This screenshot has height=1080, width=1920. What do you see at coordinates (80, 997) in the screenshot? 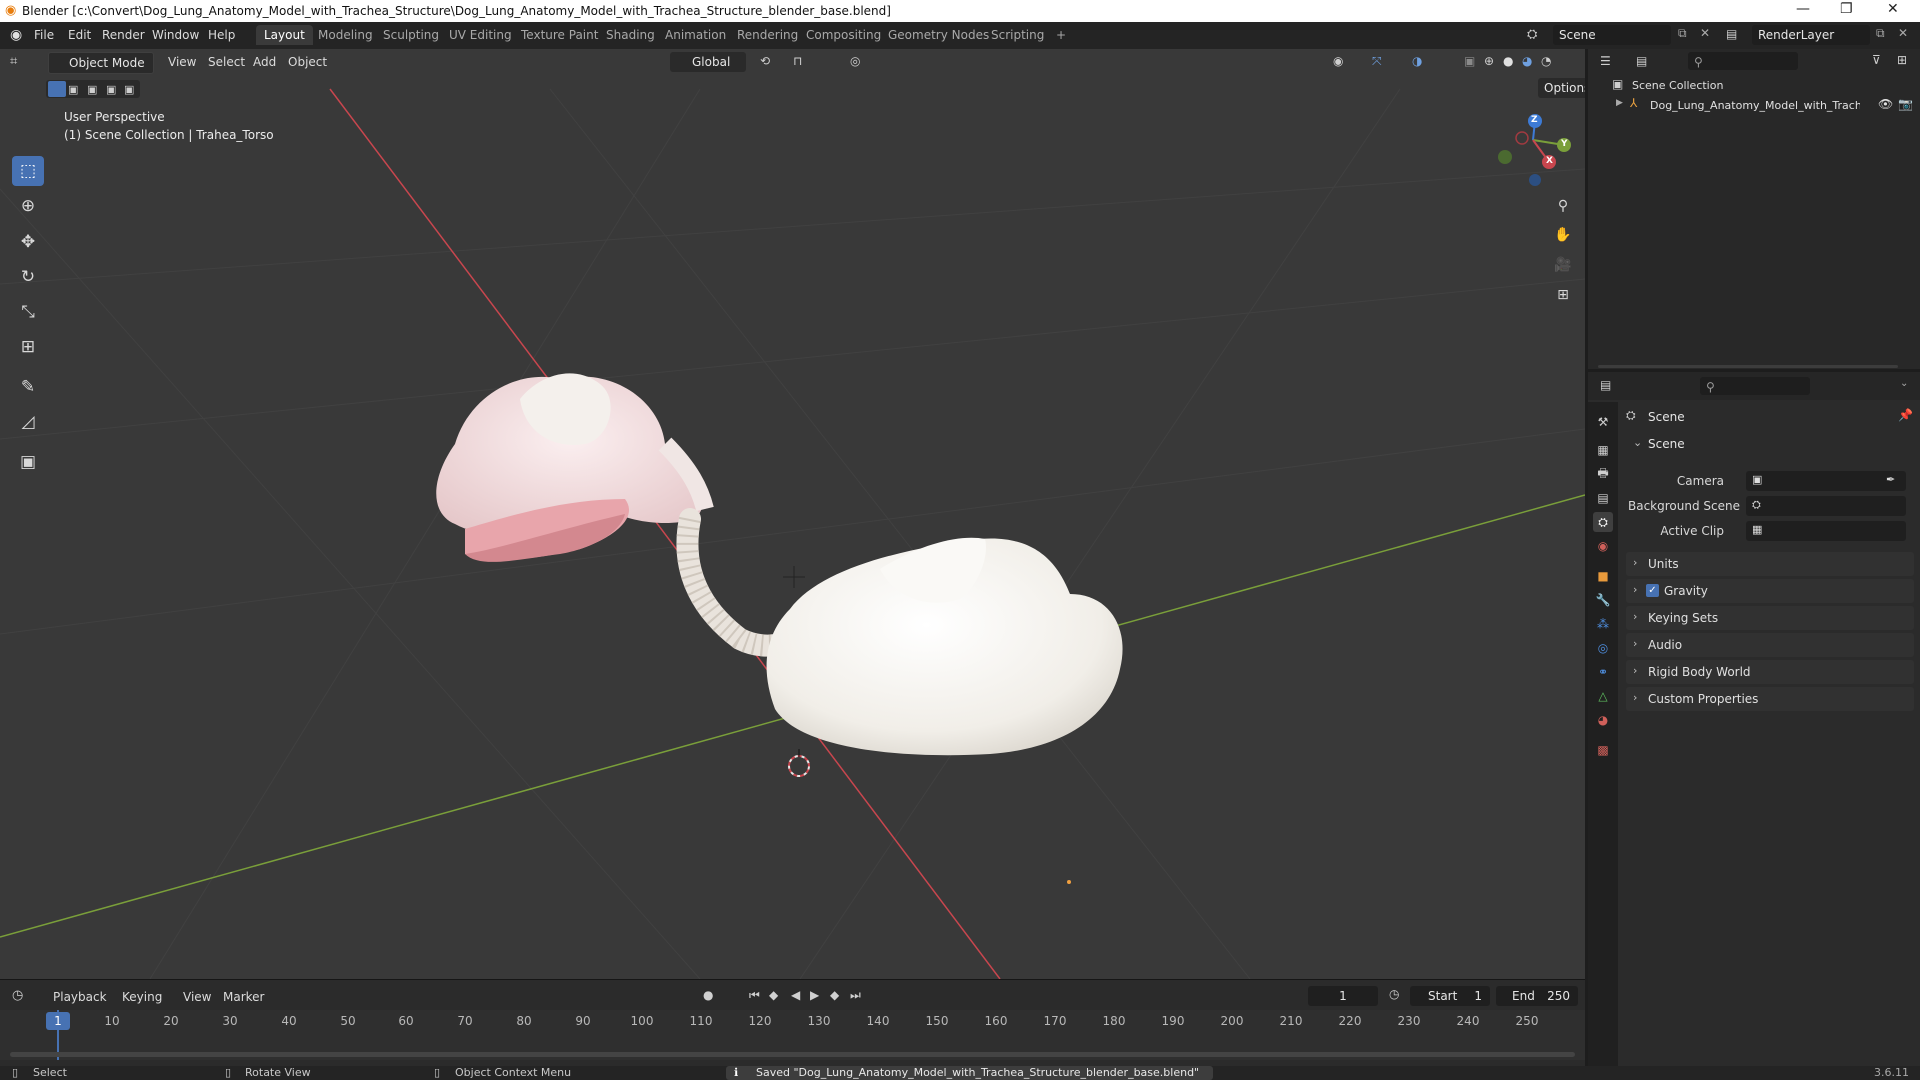
I see `timeline-menu-playback: Playback` at bounding box center [80, 997].